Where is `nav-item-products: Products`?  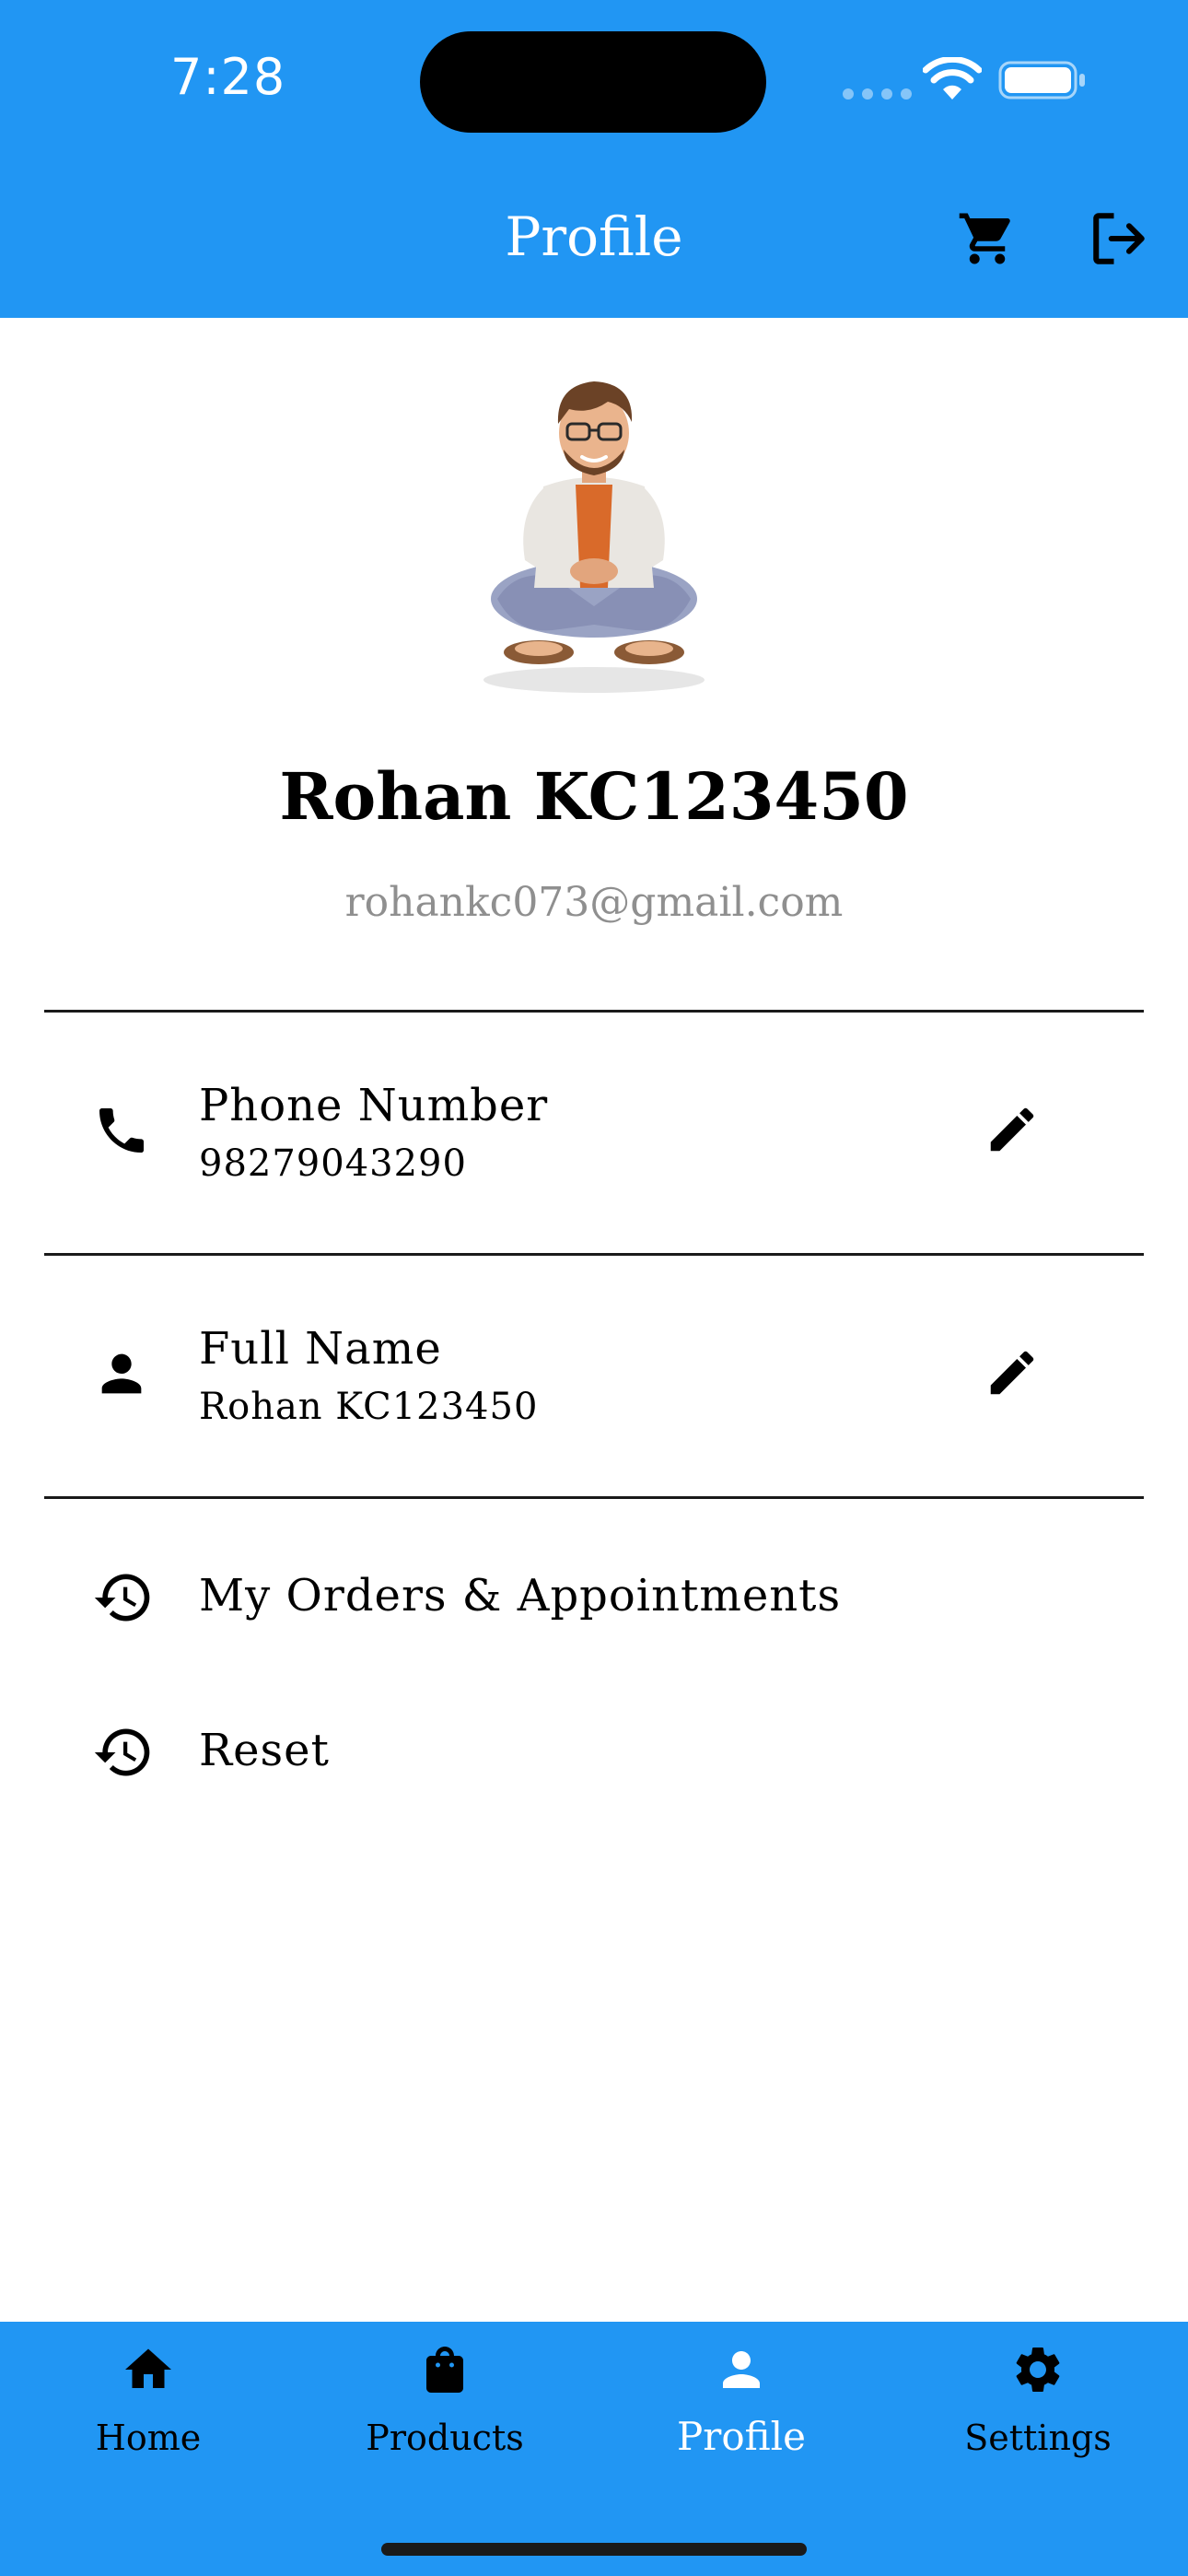 nav-item-products: Products is located at coordinates (445, 2423).